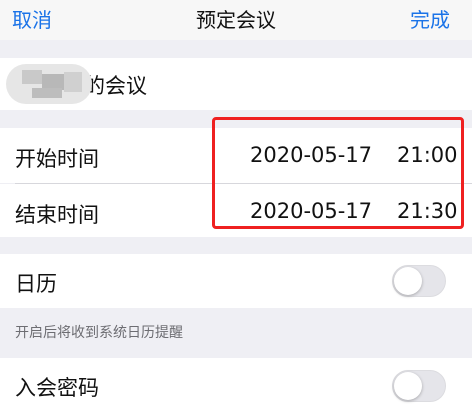 The width and height of the screenshot is (472, 404). What do you see at coordinates (338, 173) in the screenshot?
I see `highlight-box` at bounding box center [338, 173].